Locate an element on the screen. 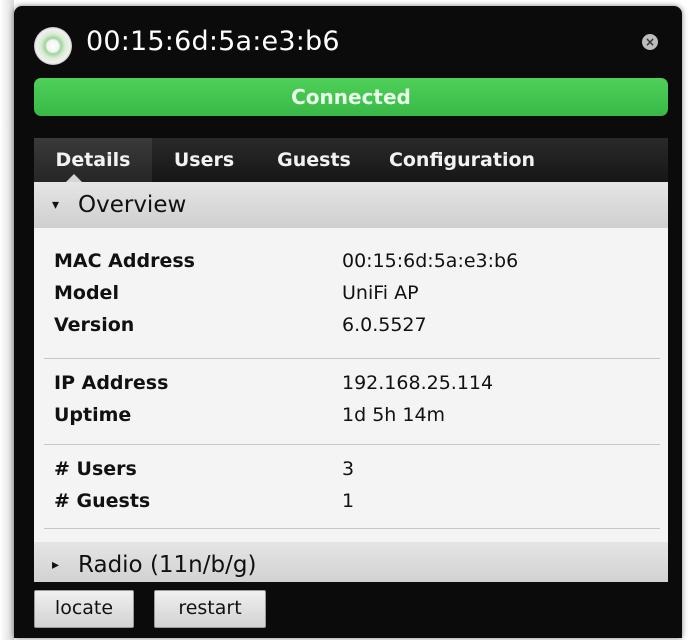 This screenshot has width=694, height=640. table-row: Uptime 1d 5h 14m is located at coordinates (351, 420).